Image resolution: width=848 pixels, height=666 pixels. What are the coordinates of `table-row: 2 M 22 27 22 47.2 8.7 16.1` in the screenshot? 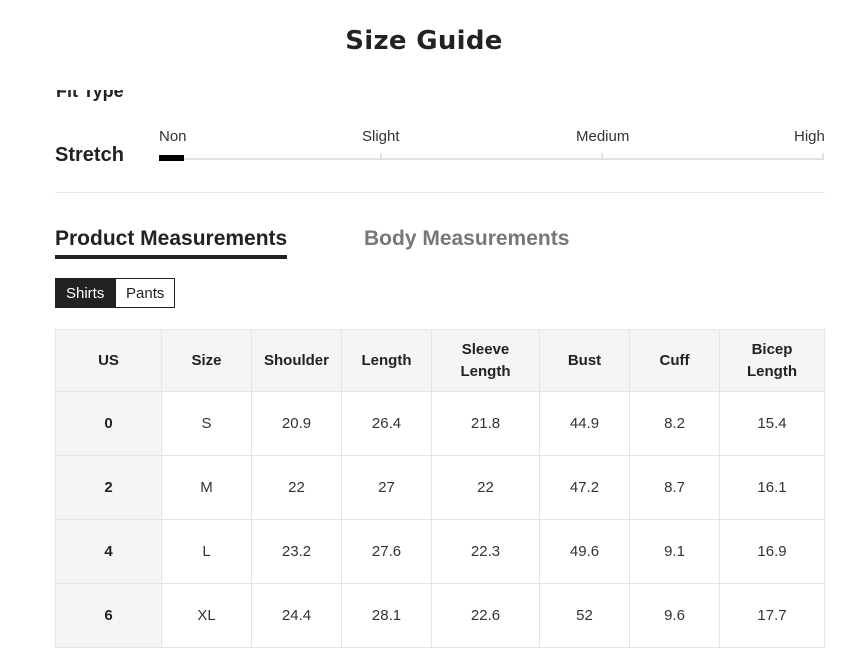 It's located at (440, 487).